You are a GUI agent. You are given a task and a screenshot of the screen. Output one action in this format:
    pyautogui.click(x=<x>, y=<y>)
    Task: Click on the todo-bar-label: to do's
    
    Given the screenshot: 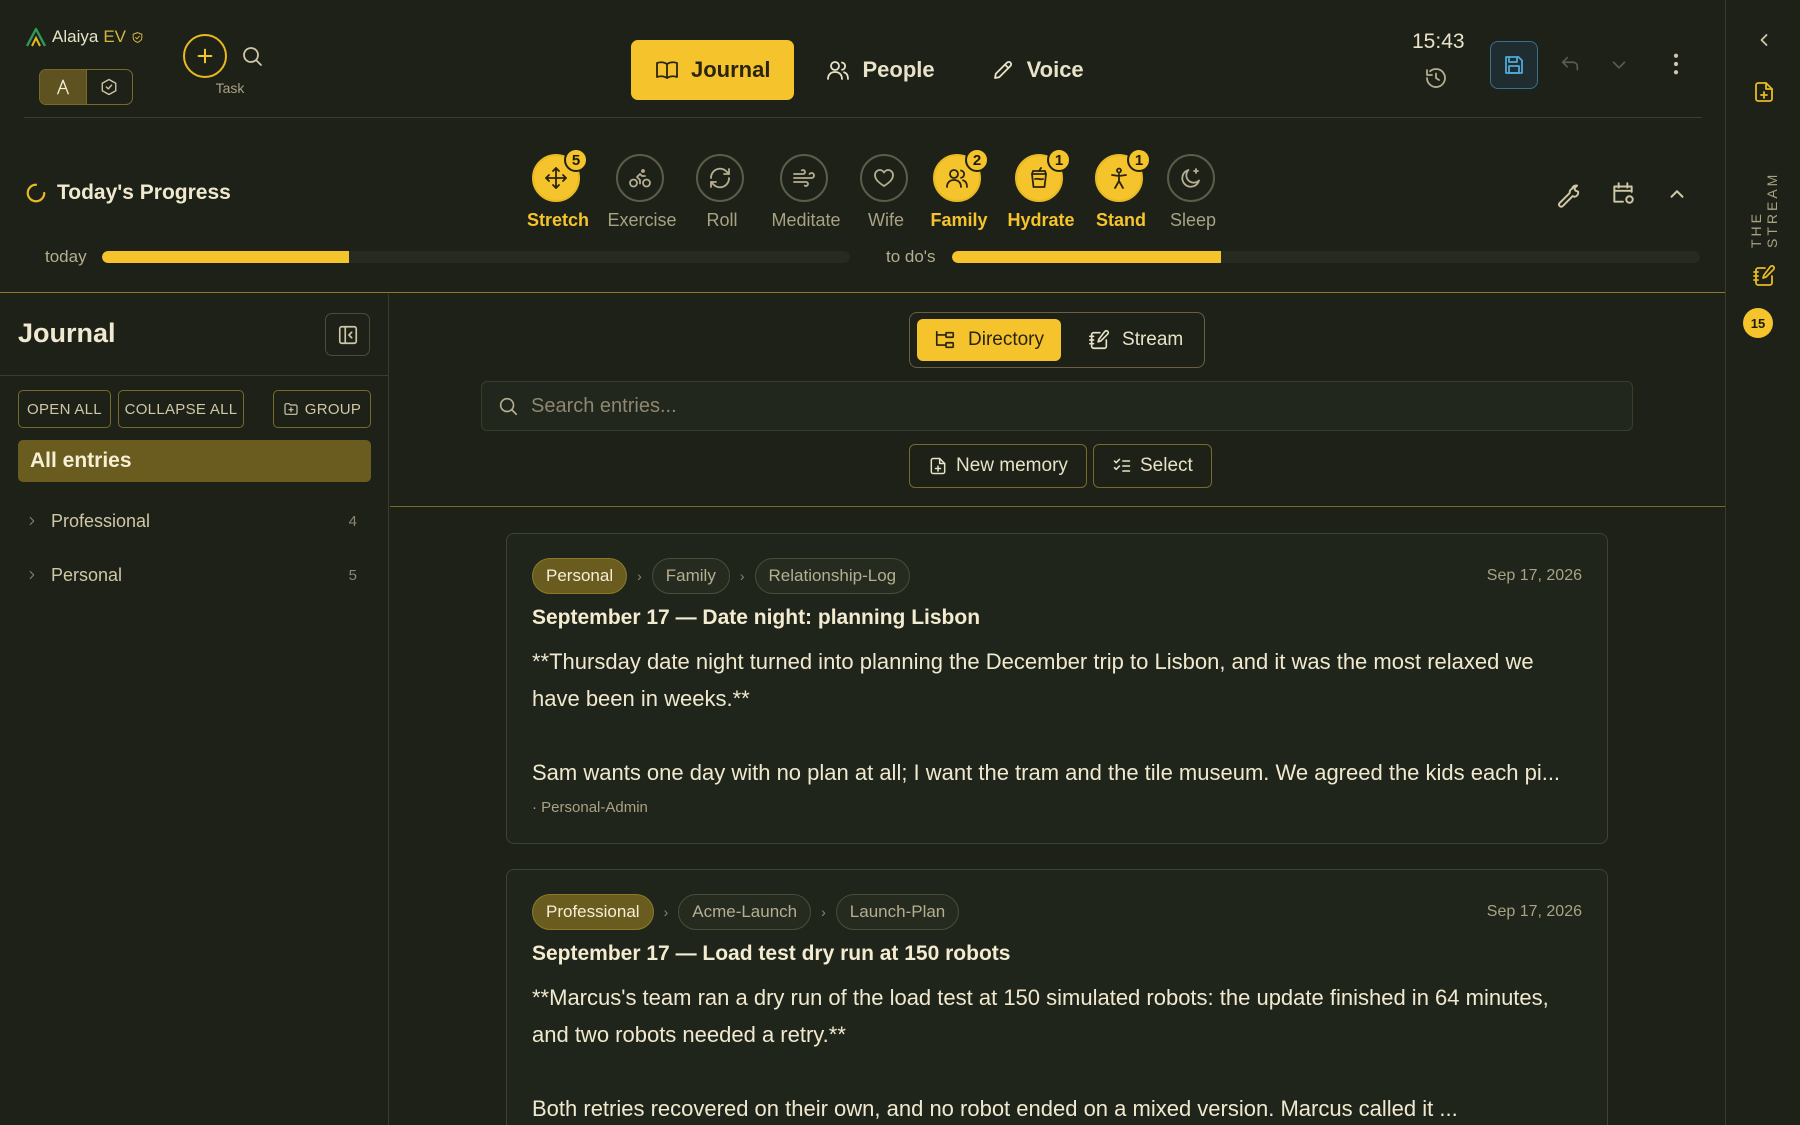 What is the action you would take?
    pyautogui.click(x=911, y=256)
    